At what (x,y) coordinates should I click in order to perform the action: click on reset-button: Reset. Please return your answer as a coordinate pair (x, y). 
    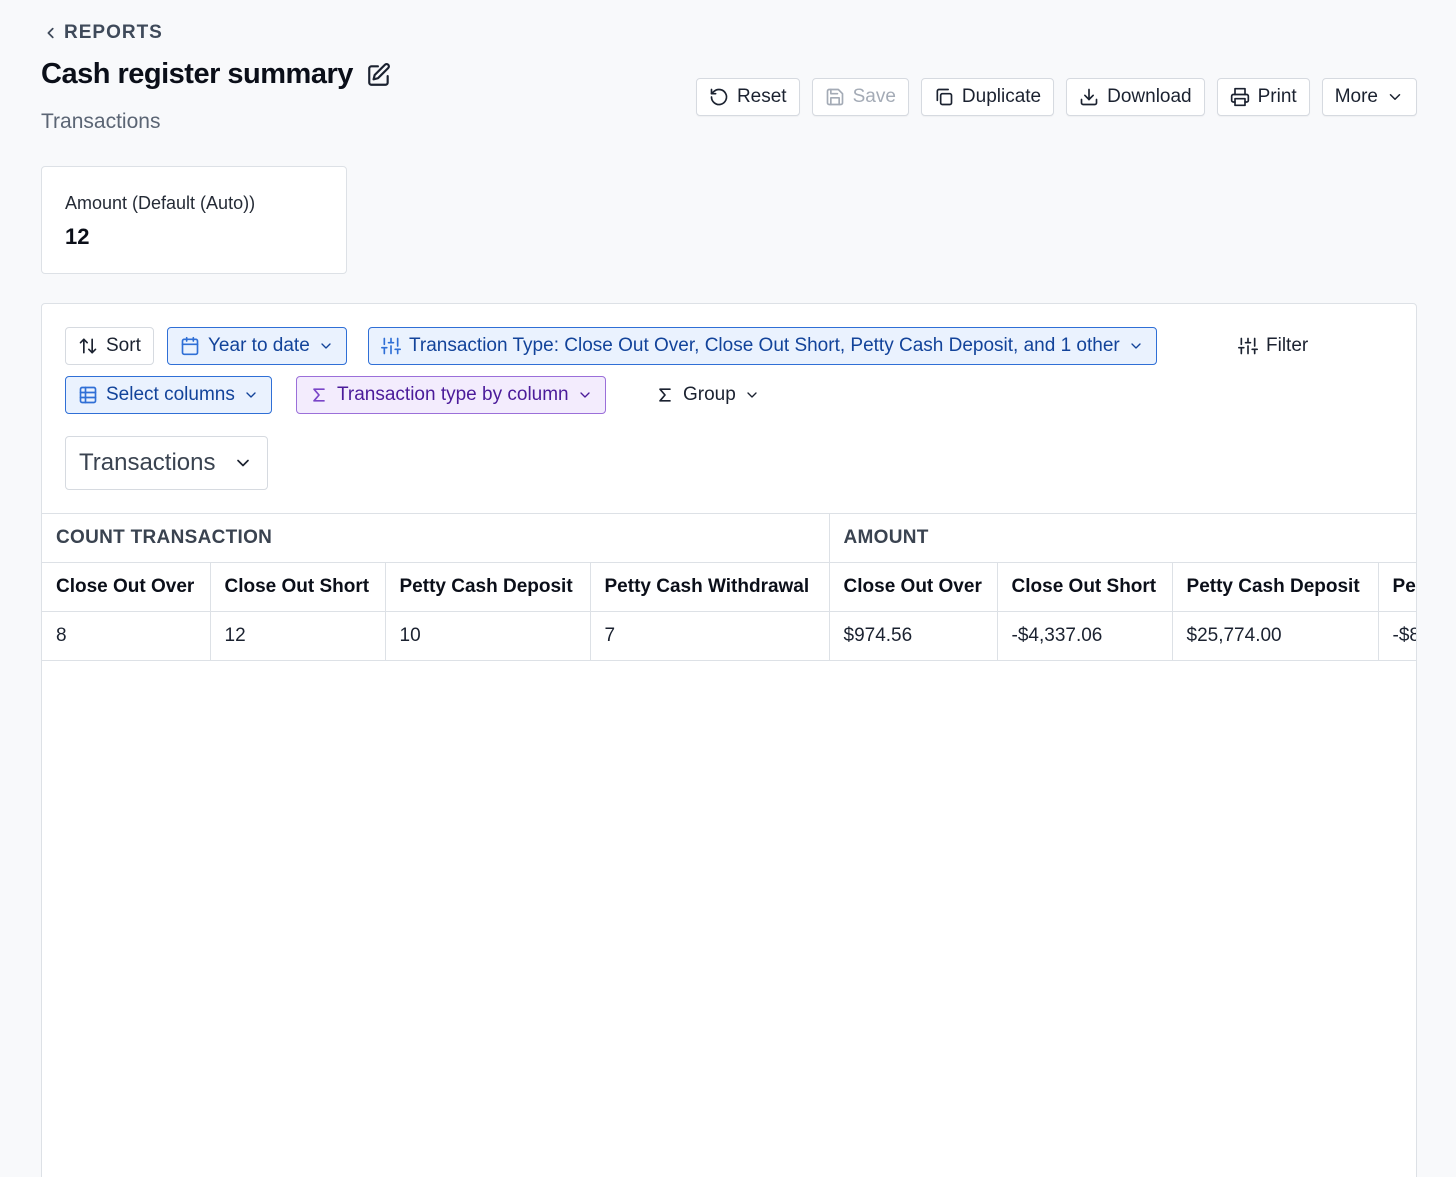
    Looking at the image, I should click on (747, 97).